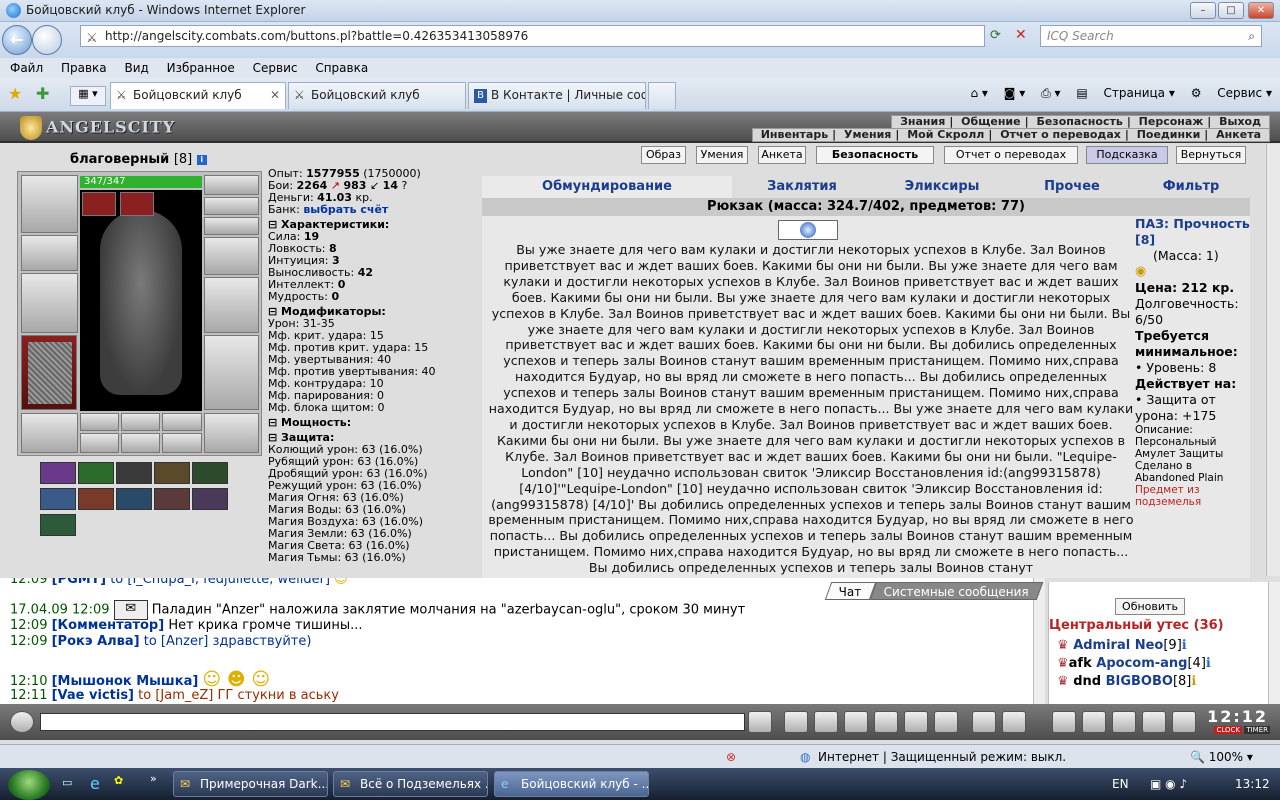  I want to click on shield-slot, so click(231, 305).